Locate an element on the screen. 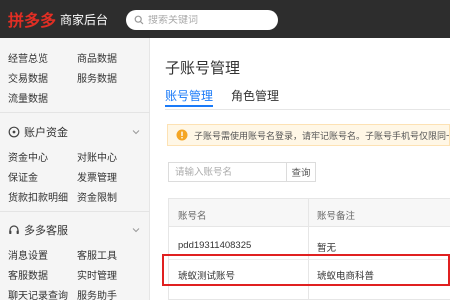 This screenshot has width=450, height=300. account-name-input is located at coordinates (227, 172).